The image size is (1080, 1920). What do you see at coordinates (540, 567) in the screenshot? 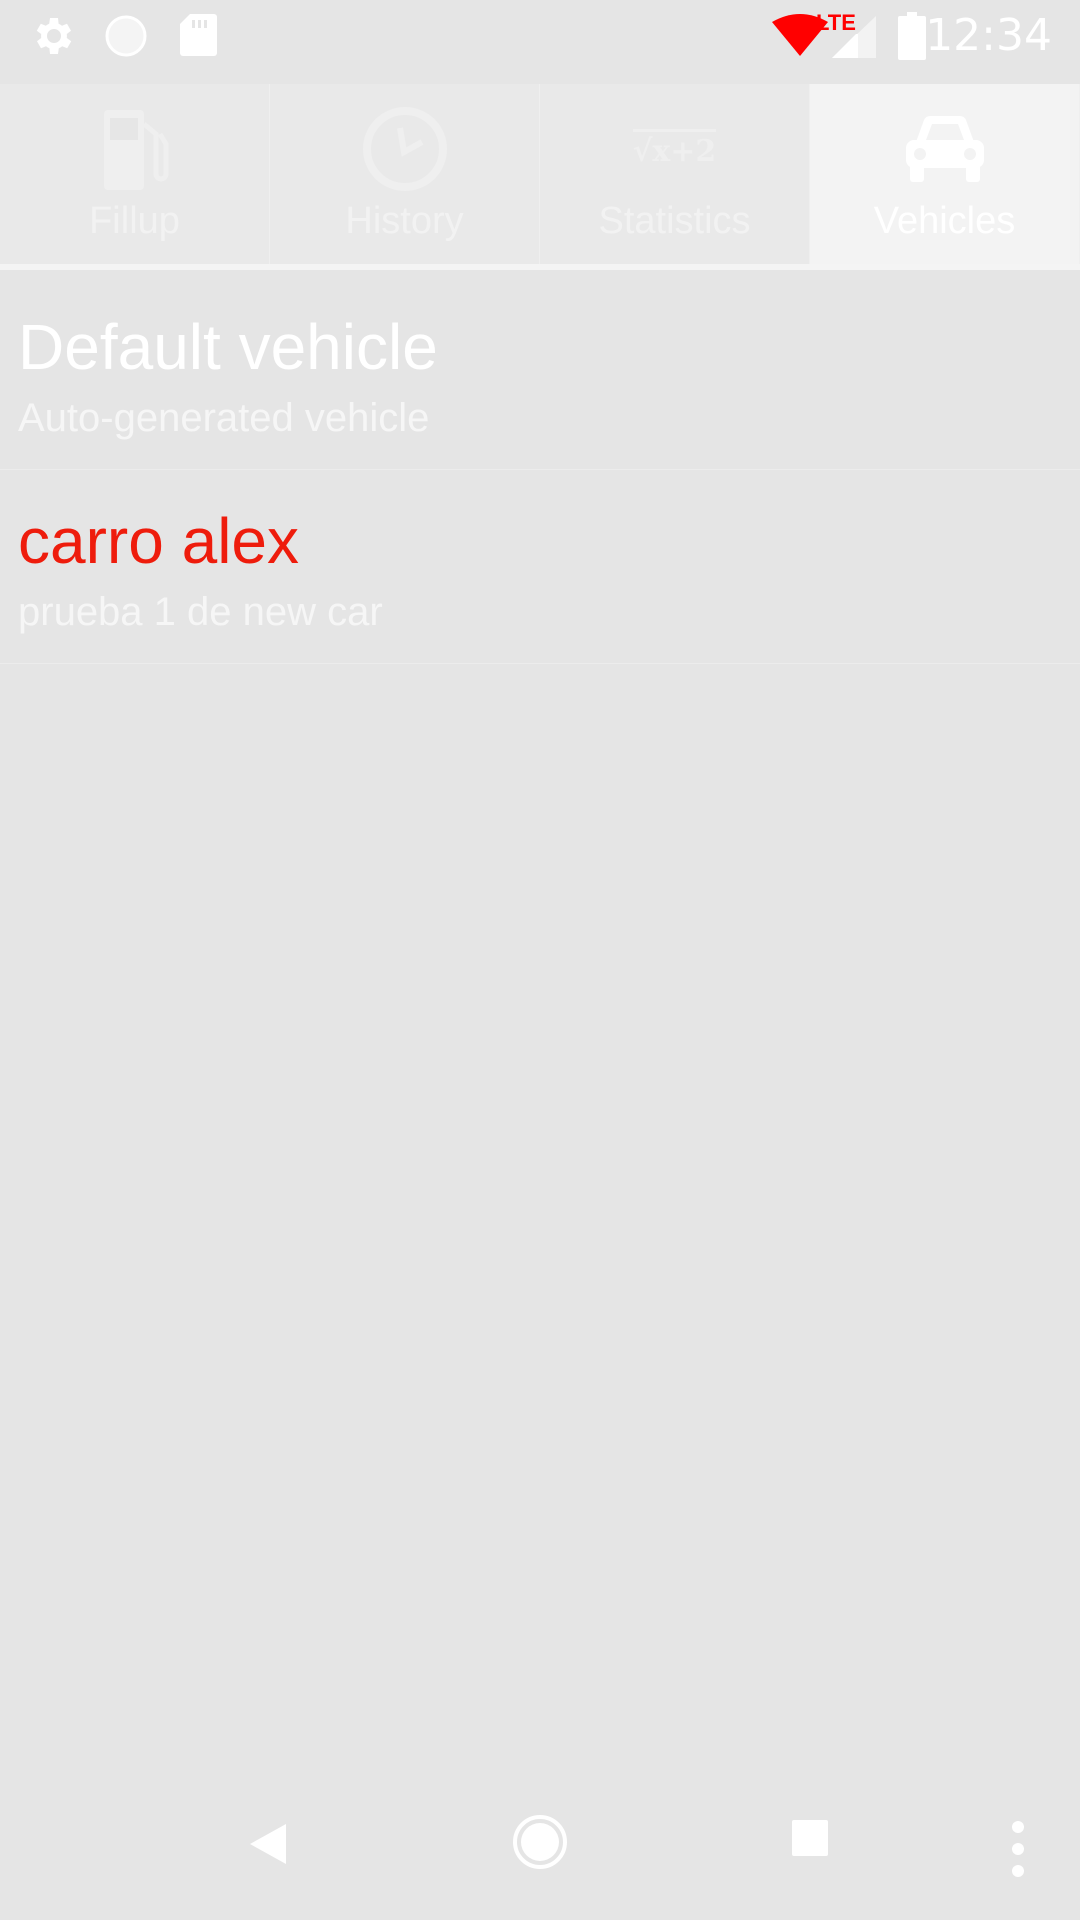
I see `list-item: carro alex prueba 1 de new car` at bounding box center [540, 567].